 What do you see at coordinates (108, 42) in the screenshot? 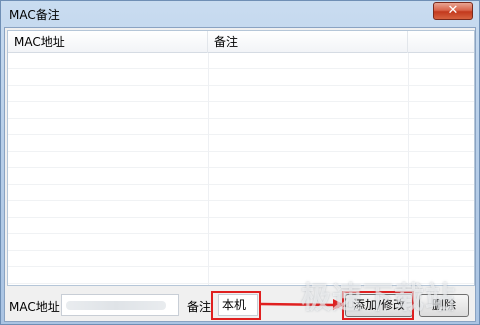
I see `column-header-mac: MAC地址` at bounding box center [108, 42].